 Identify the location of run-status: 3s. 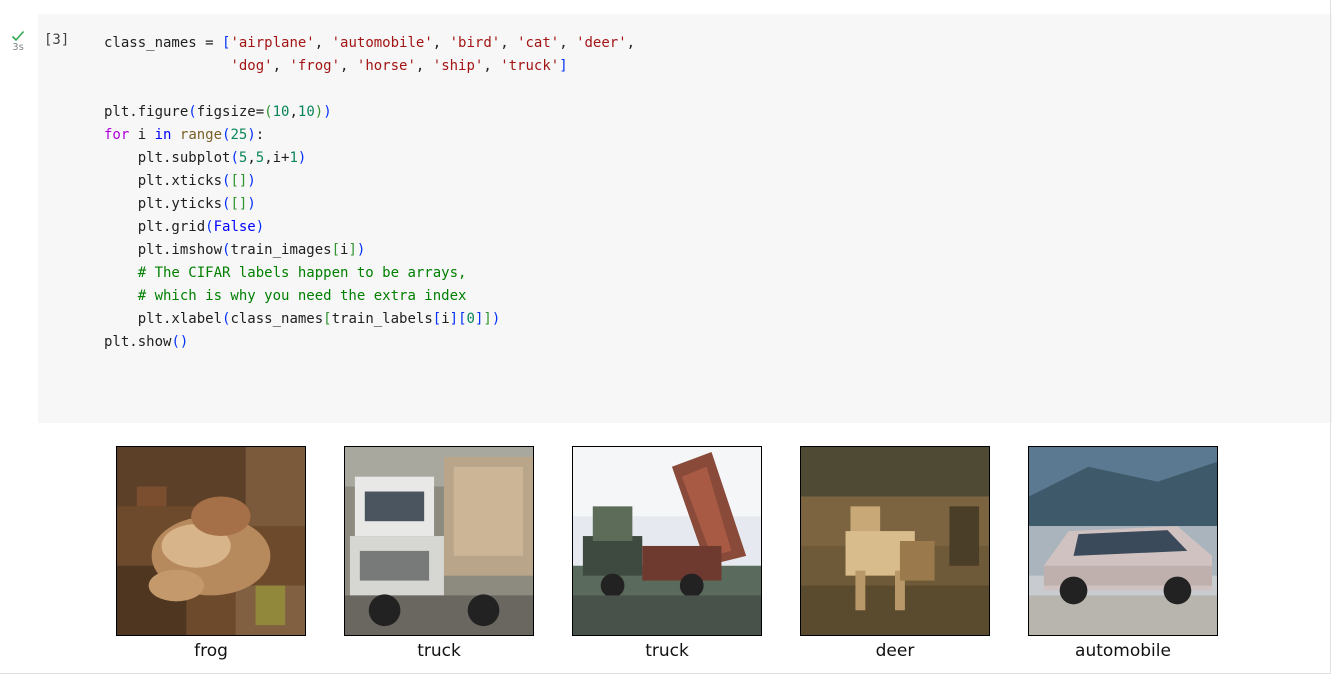
(18, 41).